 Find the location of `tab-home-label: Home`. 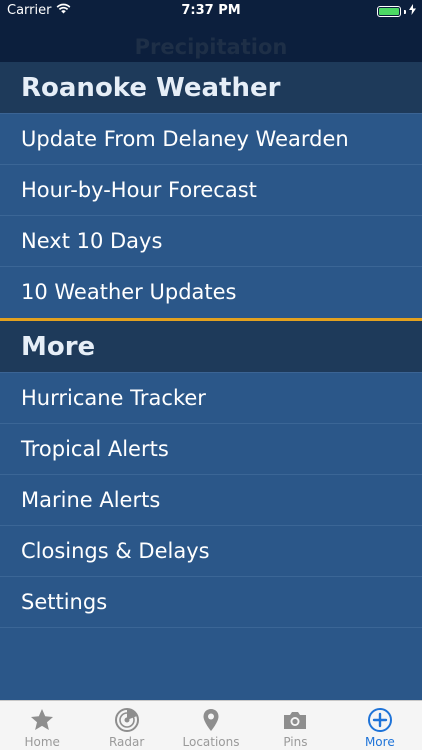

tab-home-label: Home is located at coordinates (42, 742).